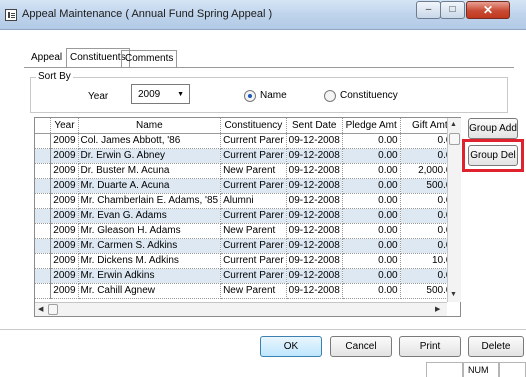  I want to click on maximize-button: □, so click(452, 10).